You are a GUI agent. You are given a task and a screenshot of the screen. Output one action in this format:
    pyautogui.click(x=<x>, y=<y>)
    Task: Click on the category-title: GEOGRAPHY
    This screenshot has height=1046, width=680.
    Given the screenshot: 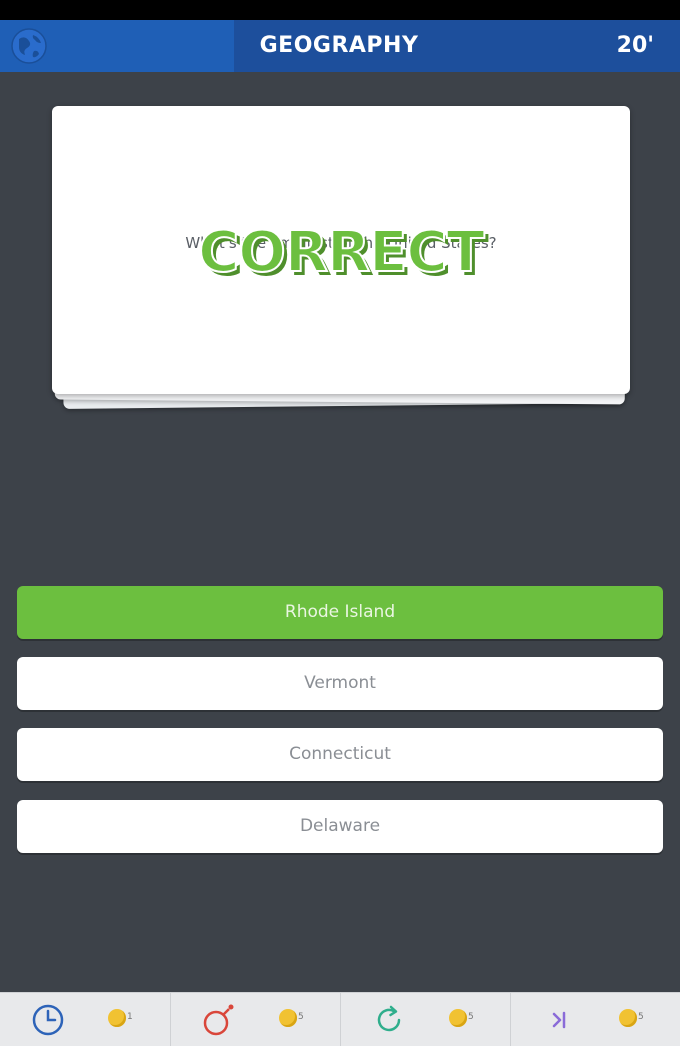 What is the action you would take?
    pyautogui.click(x=339, y=45)
    